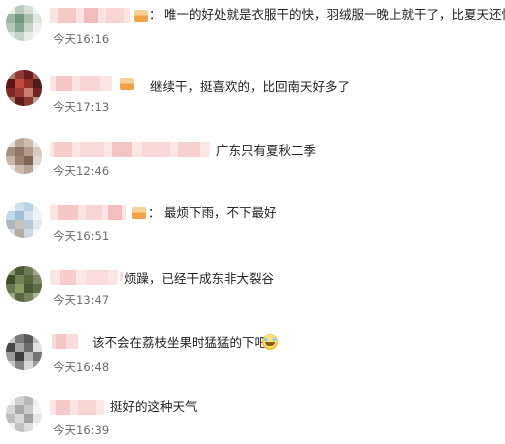 This screenshot has width=505, height=444. Describe the element at coordinates (252, 163) in the screenshot. I see `comment-item: 广东只有夏秋二季 今天12:46` at that location.